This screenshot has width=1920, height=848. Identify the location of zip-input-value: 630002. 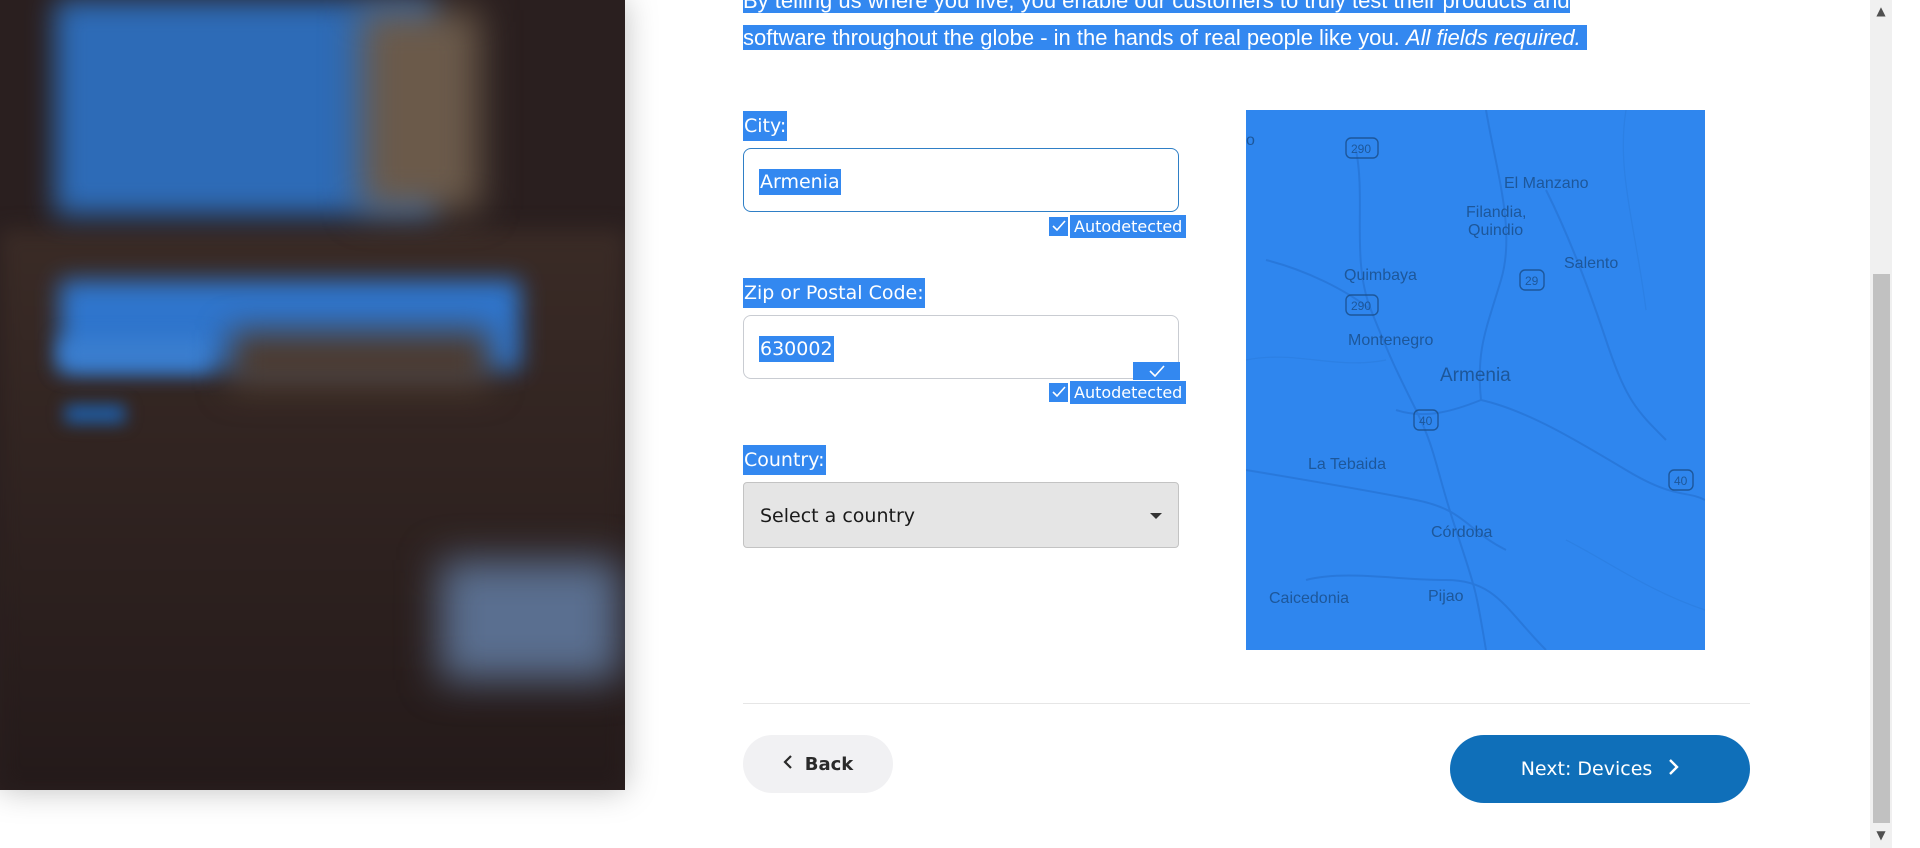
(796, 349).